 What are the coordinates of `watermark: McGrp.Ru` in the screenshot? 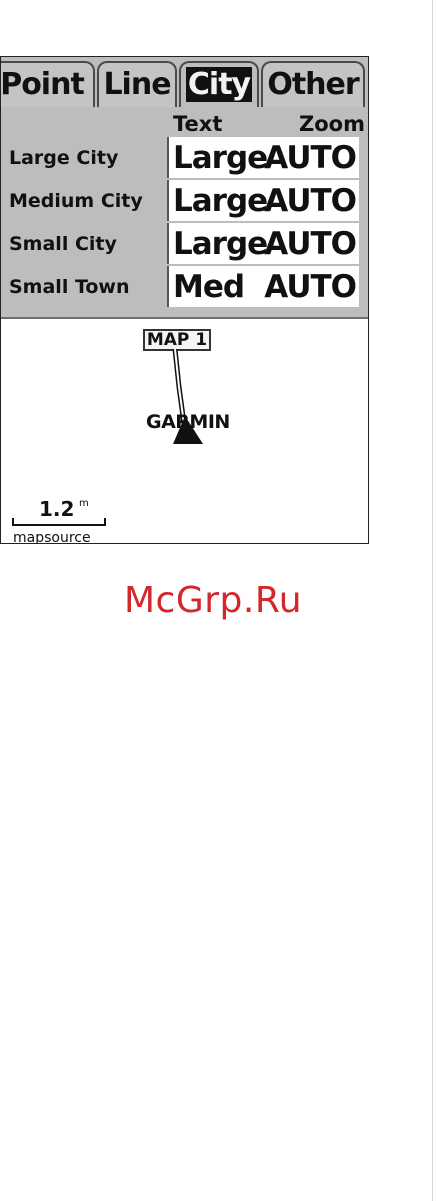 It's located at (213, 600).